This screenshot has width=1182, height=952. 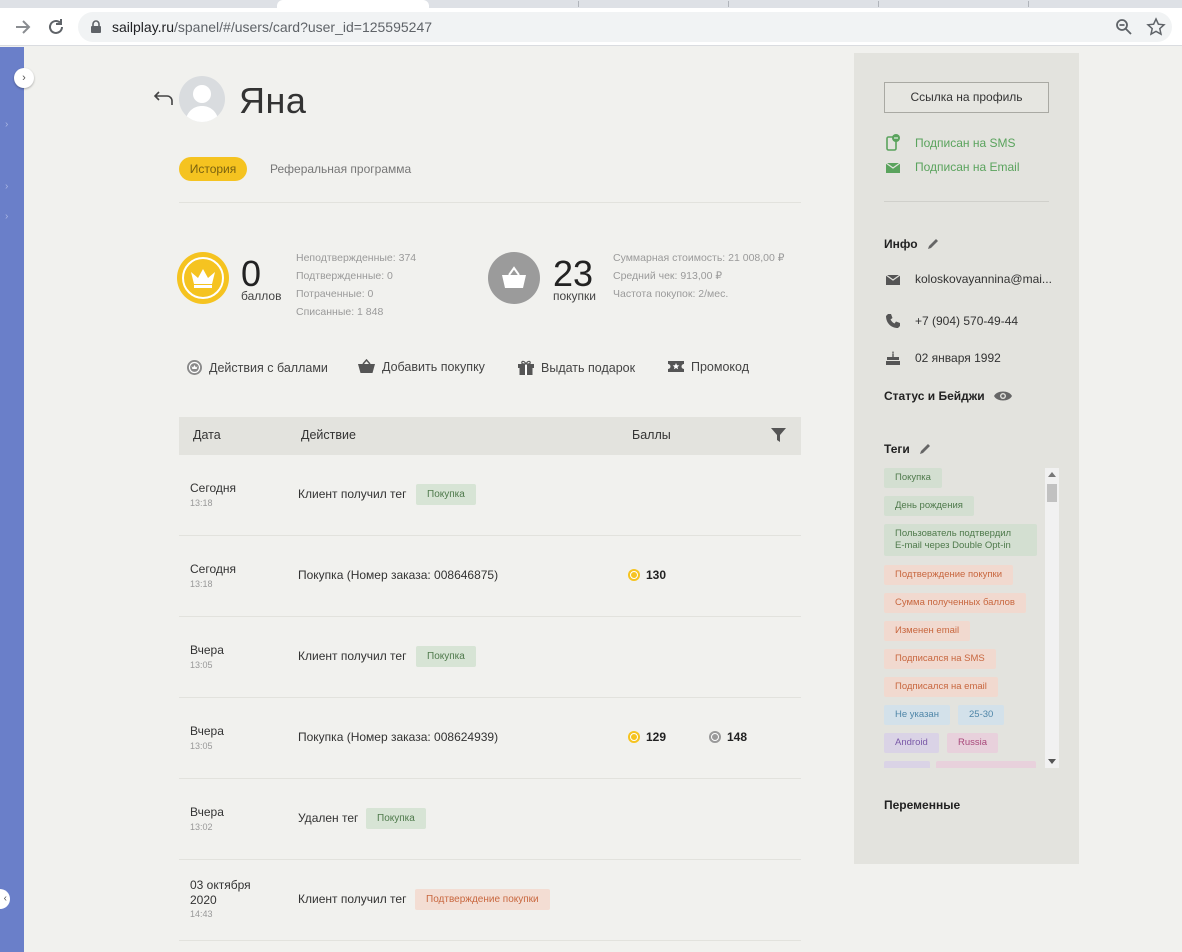 What do you see at coordinates (96, 26) in the screenshot?
I see `lock-icon` at bounding box center [96, 26].